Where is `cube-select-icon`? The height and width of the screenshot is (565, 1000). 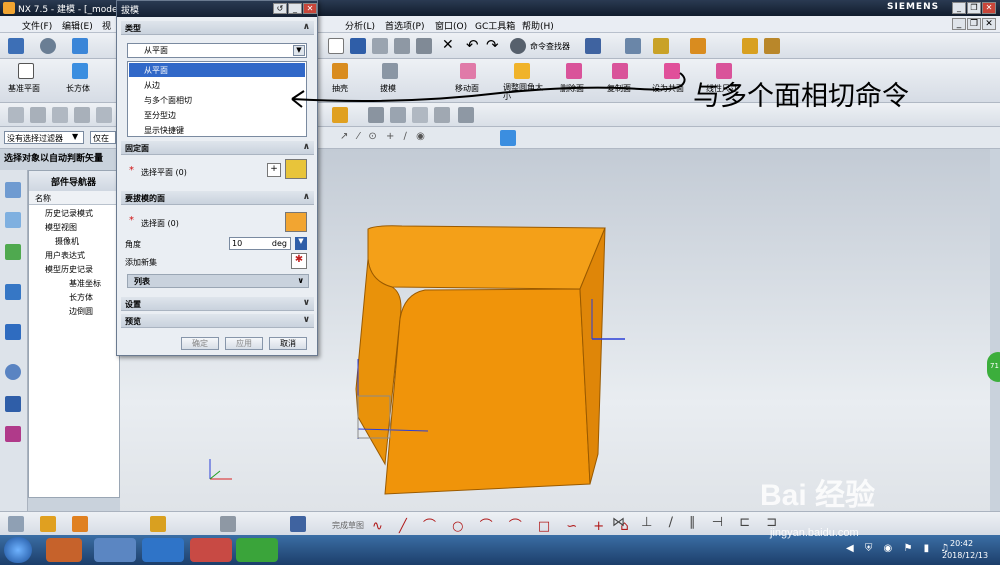 cube-select-icon is located at coordinates (508, 138).